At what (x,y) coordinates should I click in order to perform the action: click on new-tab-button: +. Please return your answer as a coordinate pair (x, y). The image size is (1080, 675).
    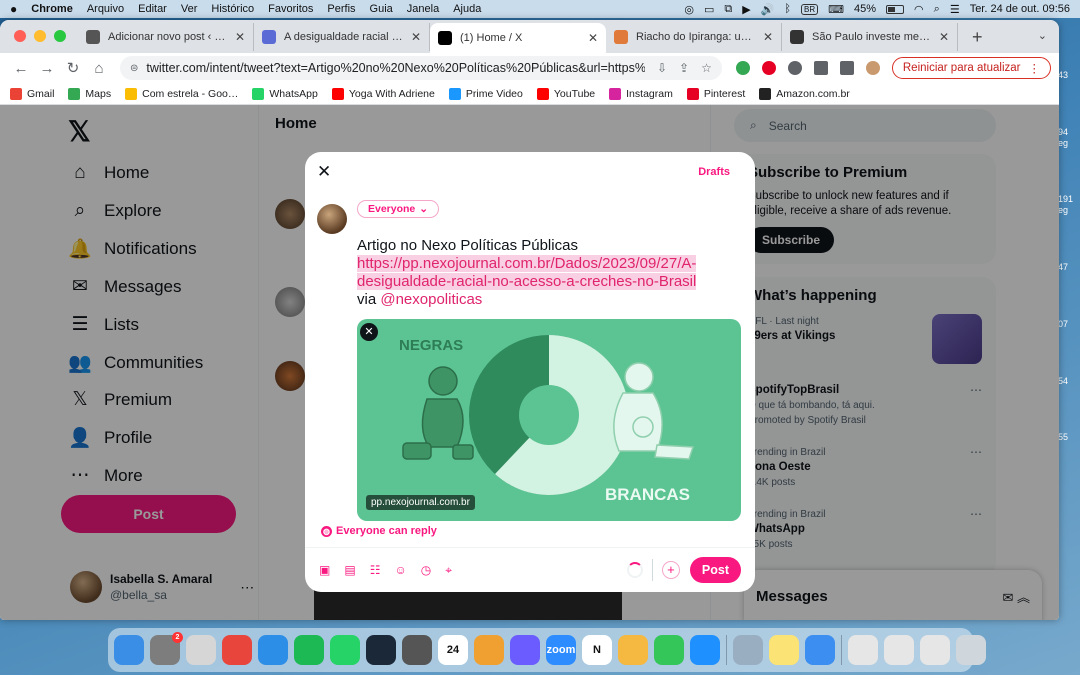
    Looking at the image, I should click on (977, 37).